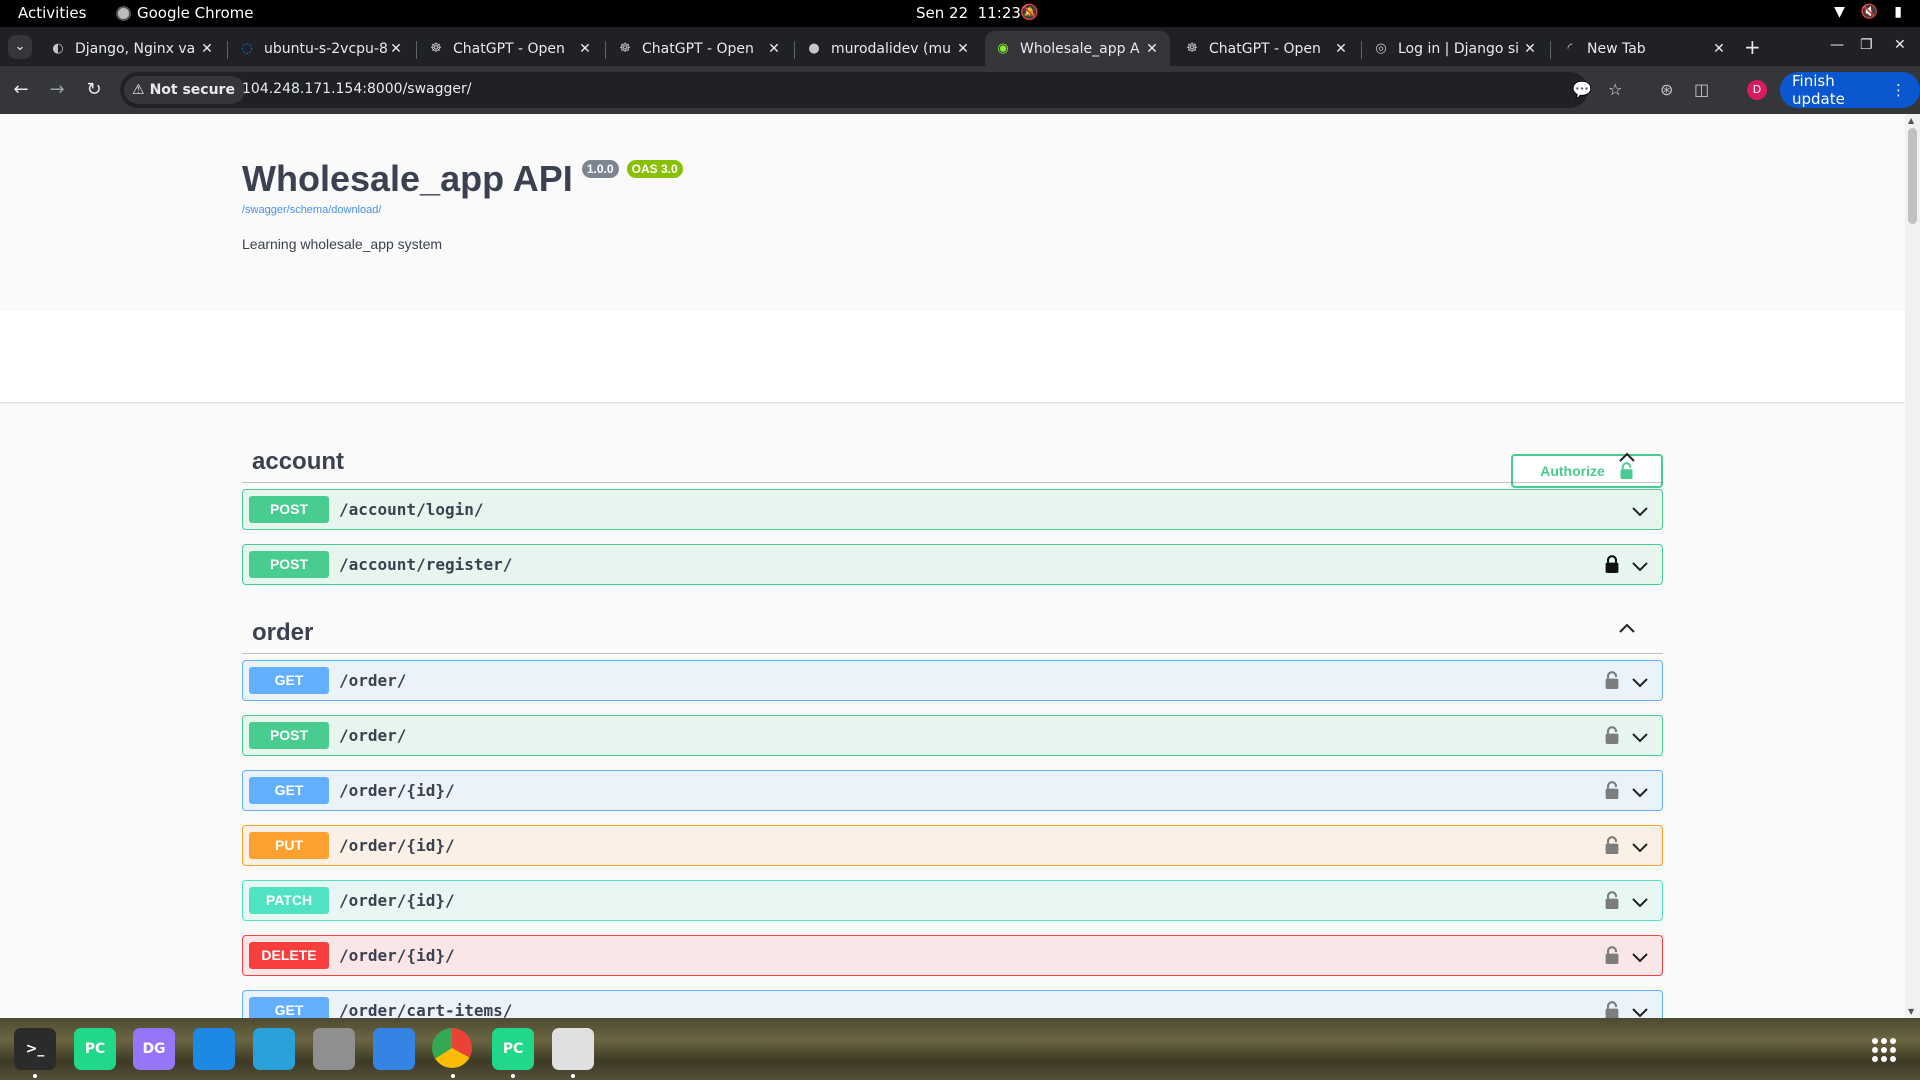 The image size is (1920, 1080). What do you see at coordinates (334, 1049) in the screenshot?
I see `files-icon` at bounding box center [334, 1049].